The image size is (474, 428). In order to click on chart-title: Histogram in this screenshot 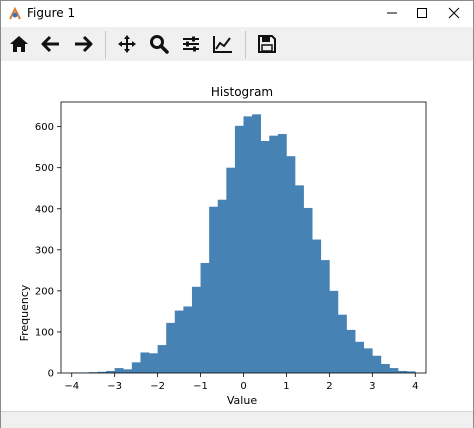, I will do `click(242, 92)`.